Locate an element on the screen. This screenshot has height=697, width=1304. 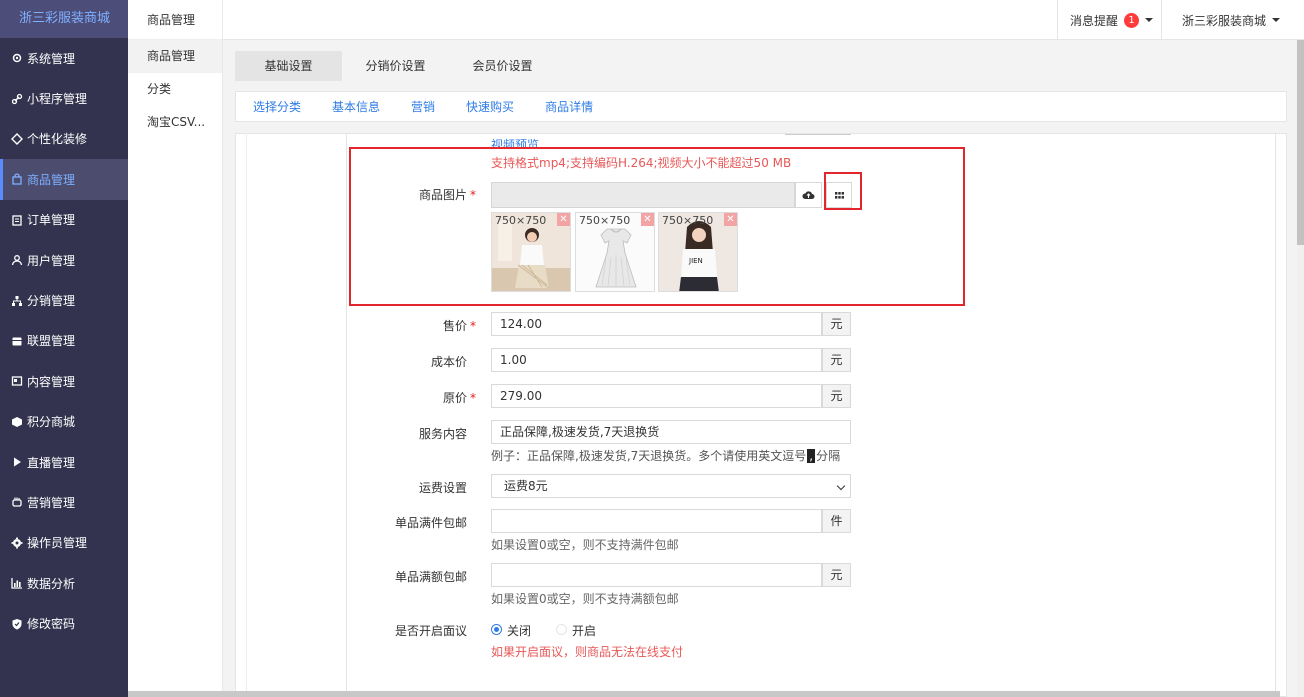
original-price-input: 279.00 is located at coordinates (656, 396).